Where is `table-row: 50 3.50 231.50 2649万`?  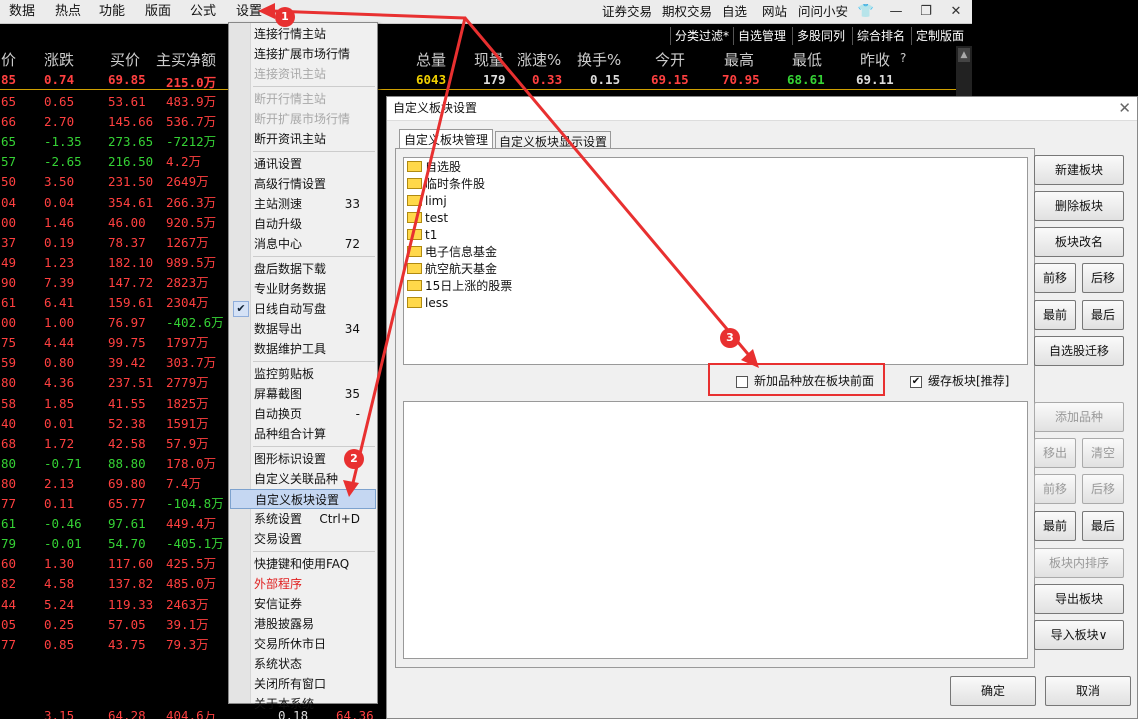 table-row: 50 3.50 231.50 2649万 is located at coordinates (115, 182).